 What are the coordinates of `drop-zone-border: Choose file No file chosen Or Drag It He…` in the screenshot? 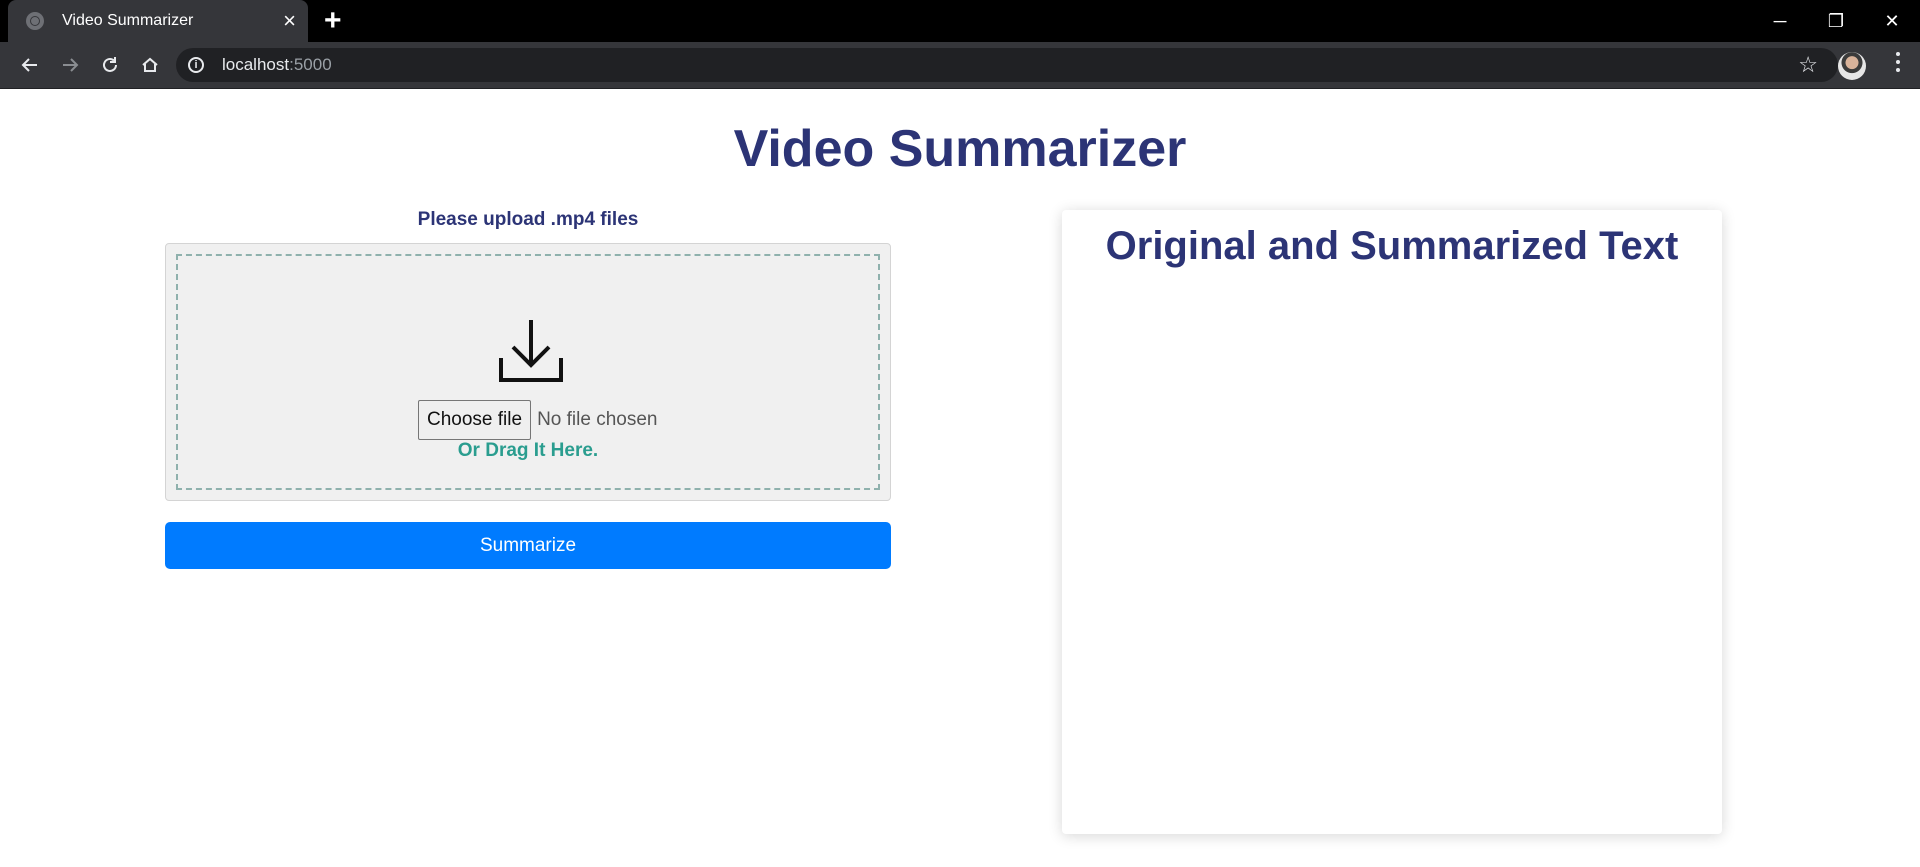 It's located at (528, 372).